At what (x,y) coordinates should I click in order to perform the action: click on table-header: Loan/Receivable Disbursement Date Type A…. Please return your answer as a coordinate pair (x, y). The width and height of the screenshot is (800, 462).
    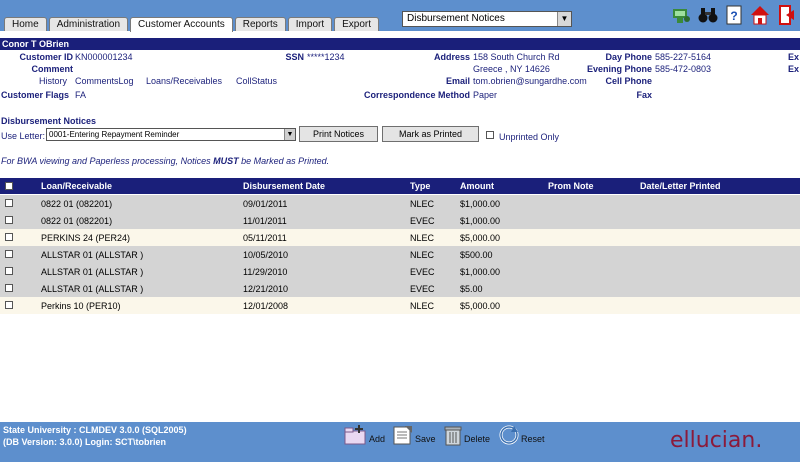
    Looking at the image, I should click on (400, 186).